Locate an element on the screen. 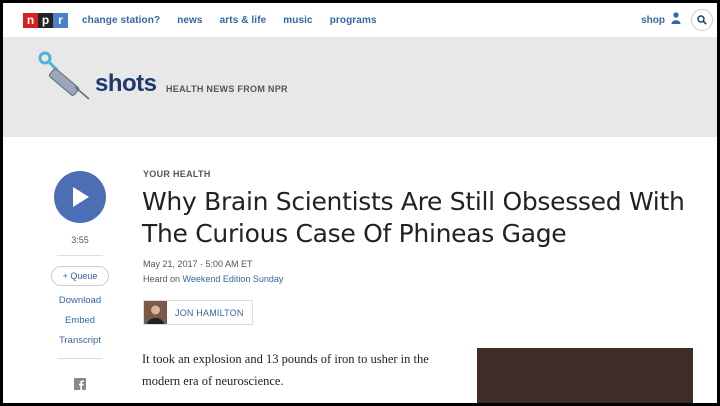 Image resolution: width=720 pixels, height=406 pixels. audio-player: 3:55 + Queue Download Embed Transcript is located at coordinates (80, 280).